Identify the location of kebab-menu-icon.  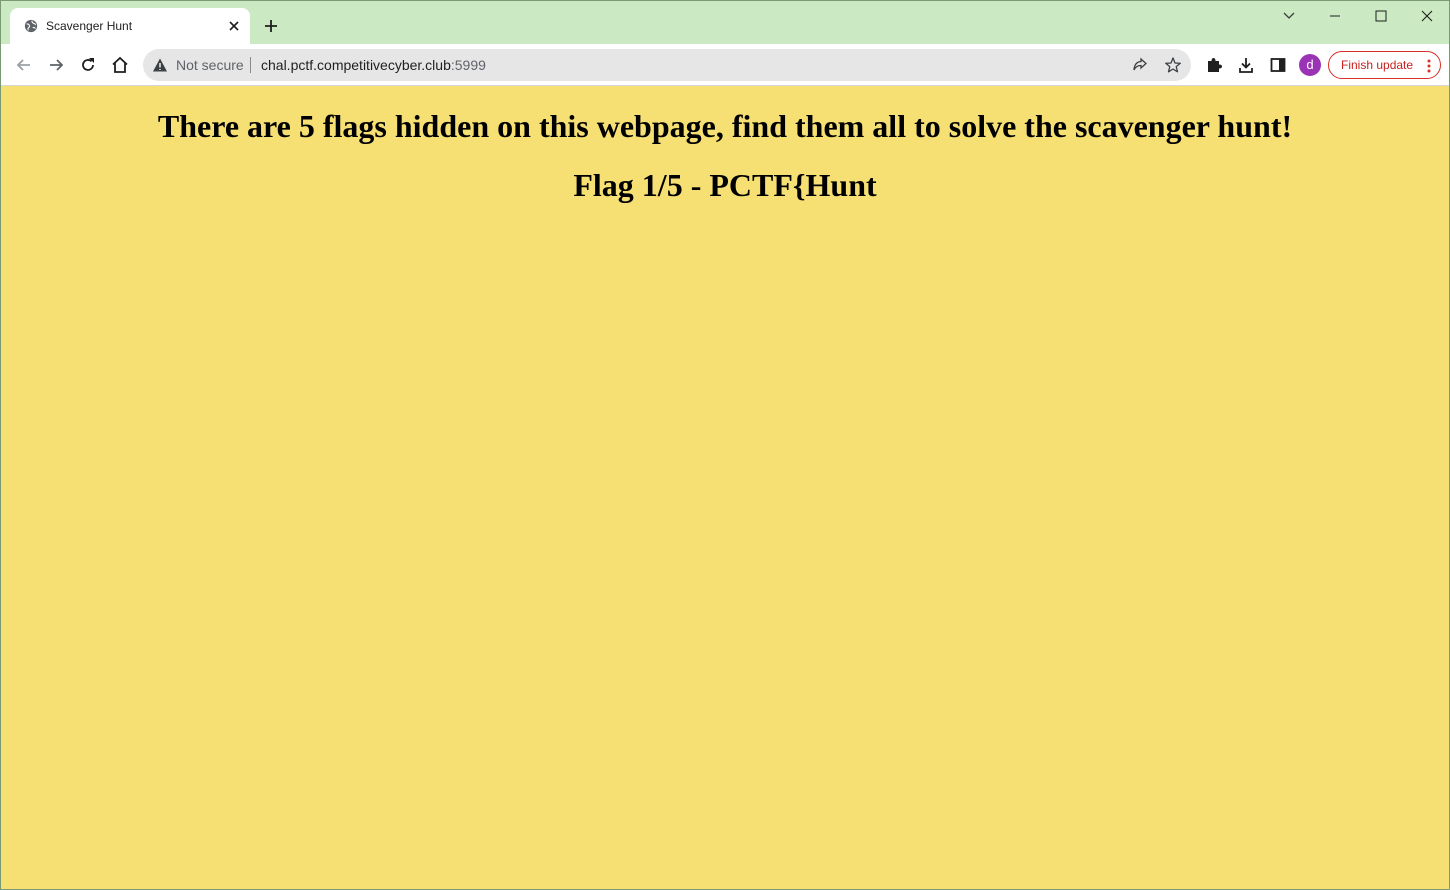
(1429, 66).